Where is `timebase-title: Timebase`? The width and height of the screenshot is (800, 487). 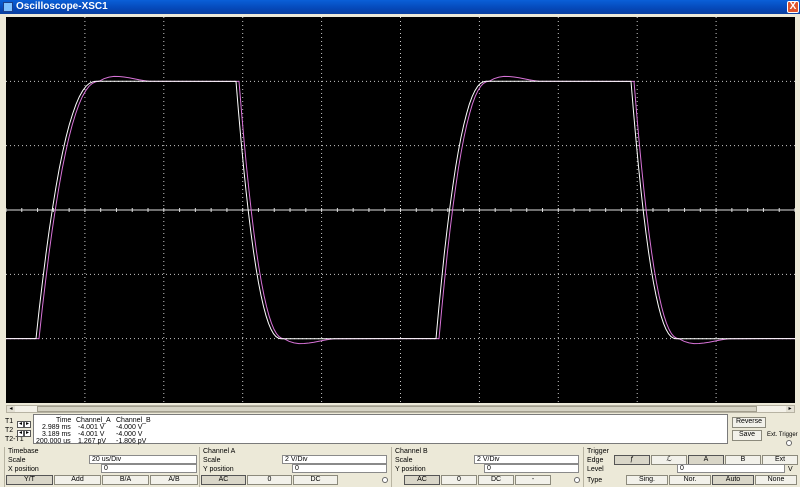
timebase-title: Timebase is located at coordinates (23, 451).